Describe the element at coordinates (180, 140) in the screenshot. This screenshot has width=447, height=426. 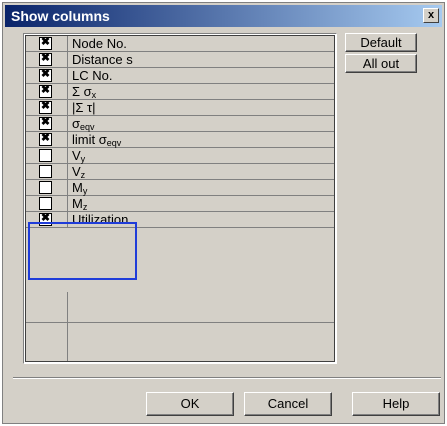
I see `column-row: ✖ limit σeqv` at that location.